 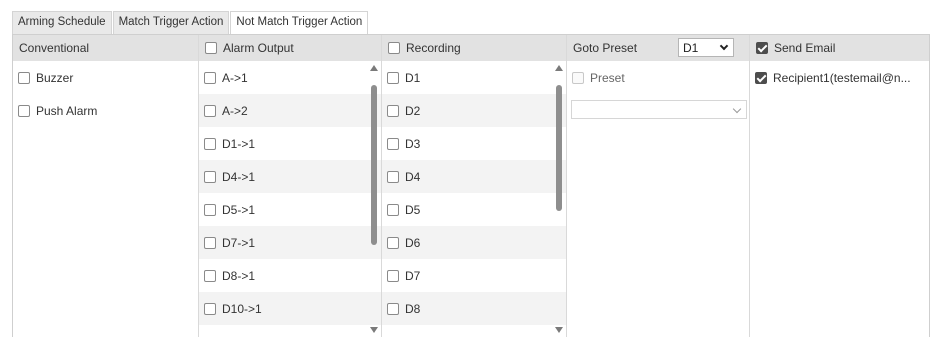 I want to click on alarm-output-header-label: Alarm Output, so click(x=258, y=48).